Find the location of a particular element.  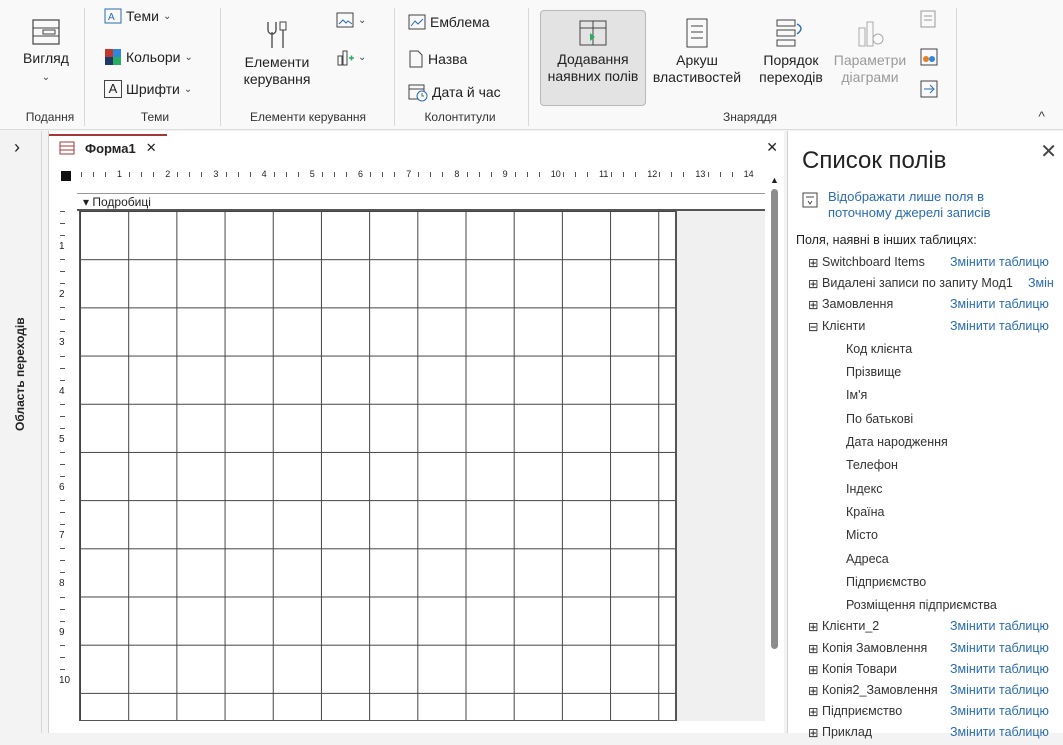

field-item: Ім'я is located at coordinates (856, 395).